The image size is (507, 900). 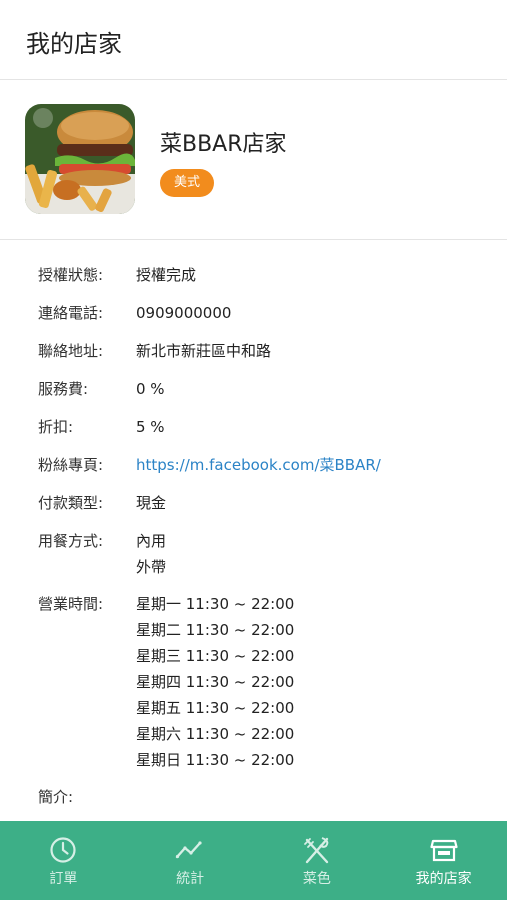 I want to click on info-value-line: 星期日 11:30 ~ 22:00, so click(x=215, y=760).